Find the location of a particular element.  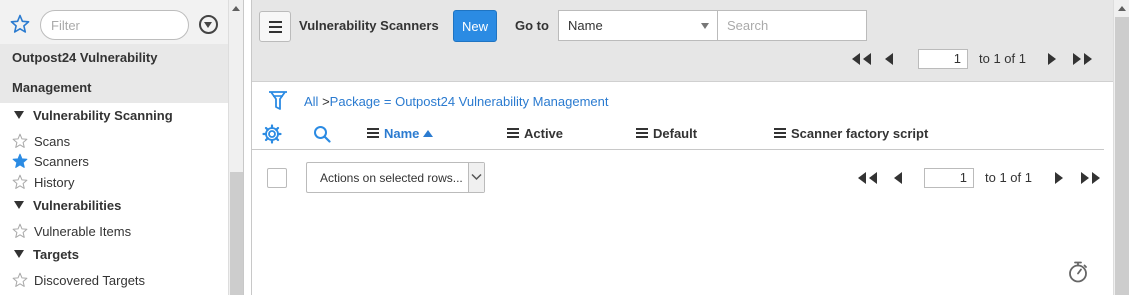

caret-down-icon is located at coordinates (705, 26).